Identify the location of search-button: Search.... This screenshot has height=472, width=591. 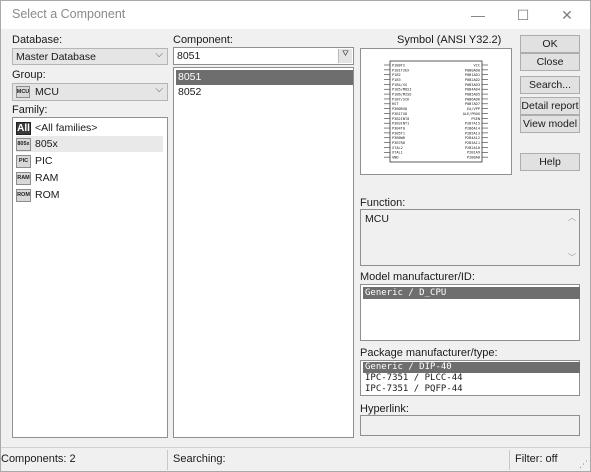
(550, 85).